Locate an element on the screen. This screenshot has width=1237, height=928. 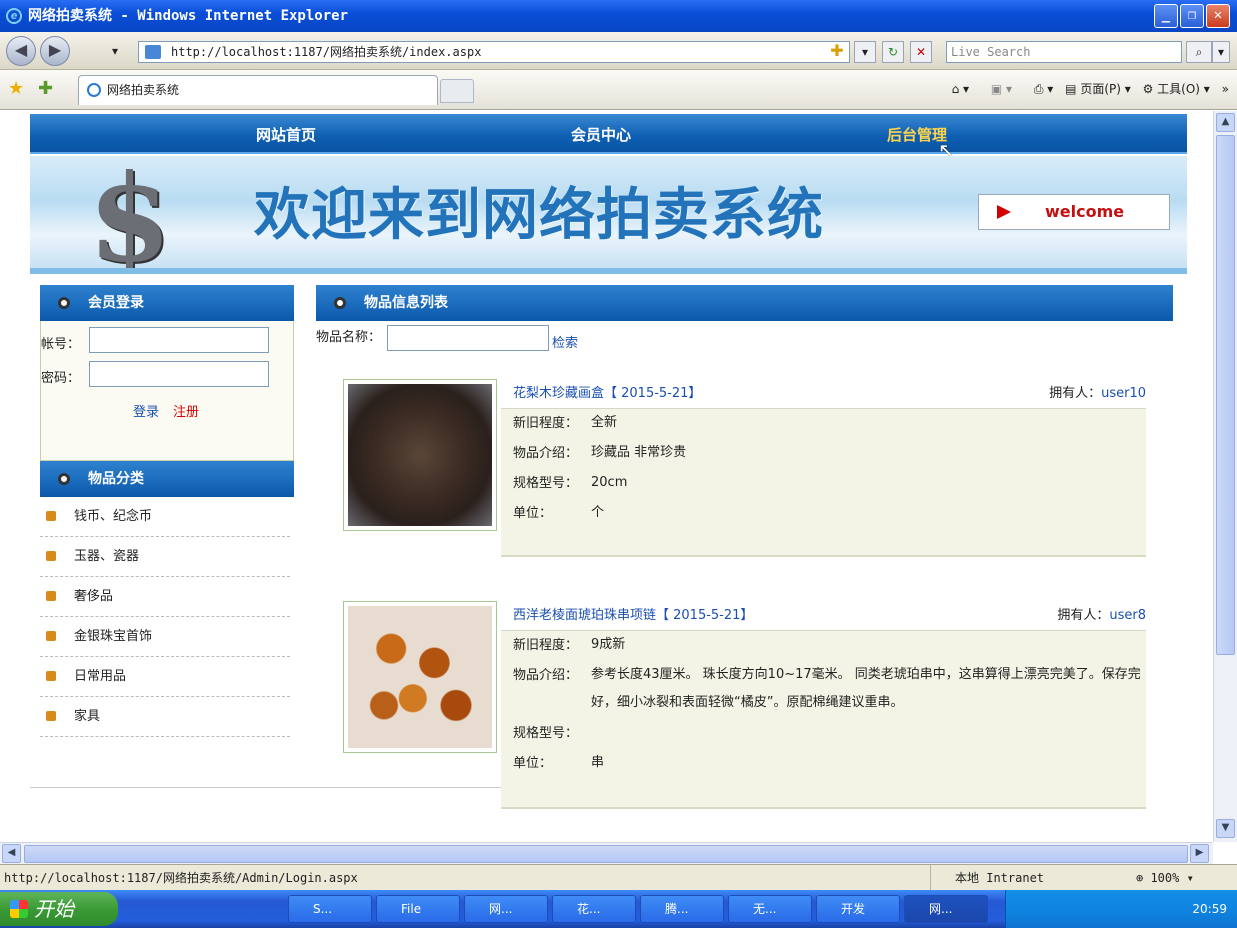
item-title-link: 西洋老棱面琥珀珠串项链【 2015-5-21】 is located at coordinates (633, 615).